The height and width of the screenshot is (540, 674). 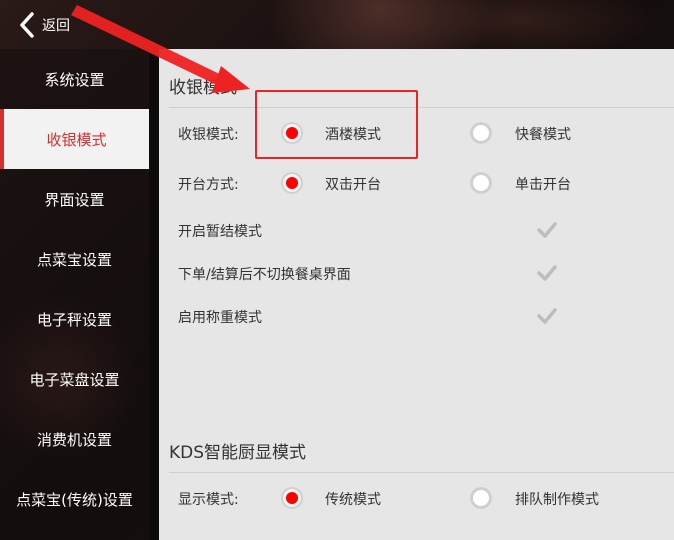 I want to click on open-table-label: 开台方式:, so click(x=208, y=185).